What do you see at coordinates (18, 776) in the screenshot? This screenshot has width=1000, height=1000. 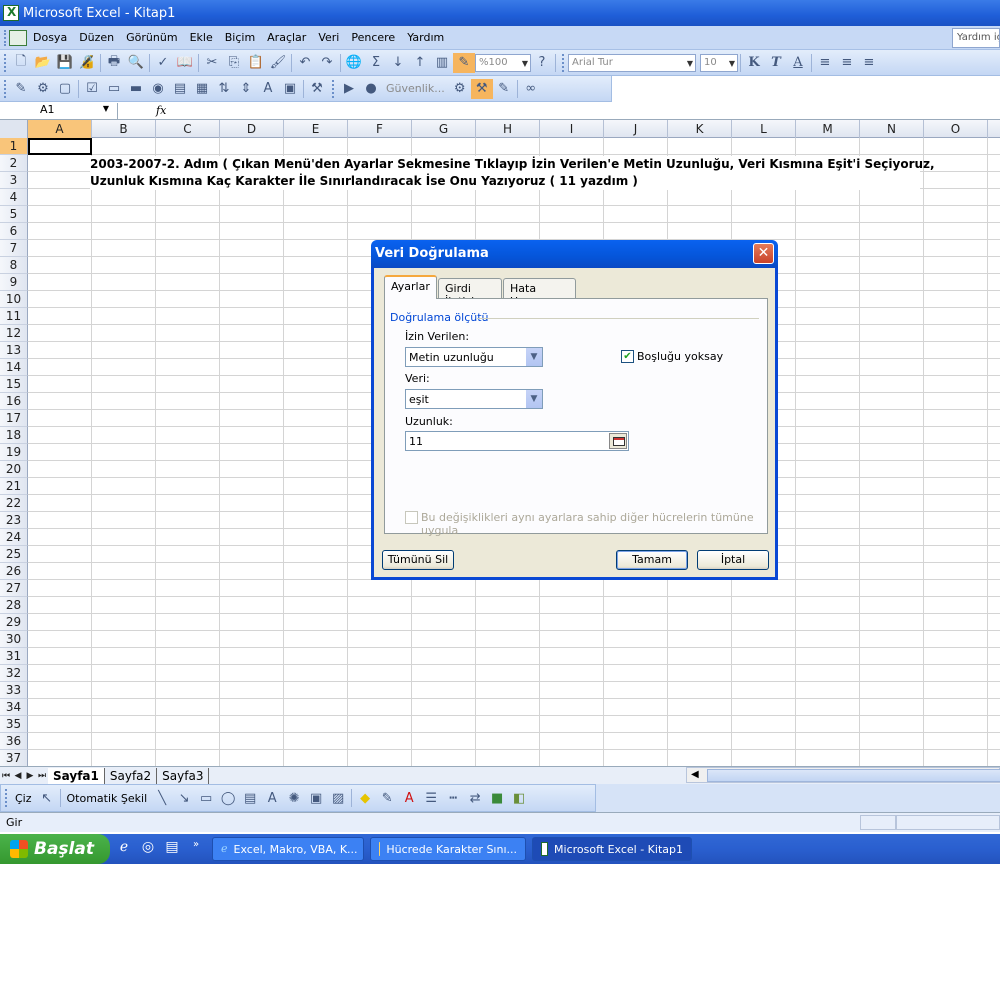 I see `prev-sheet-icon: ◀` at bounding box center [18, 776].